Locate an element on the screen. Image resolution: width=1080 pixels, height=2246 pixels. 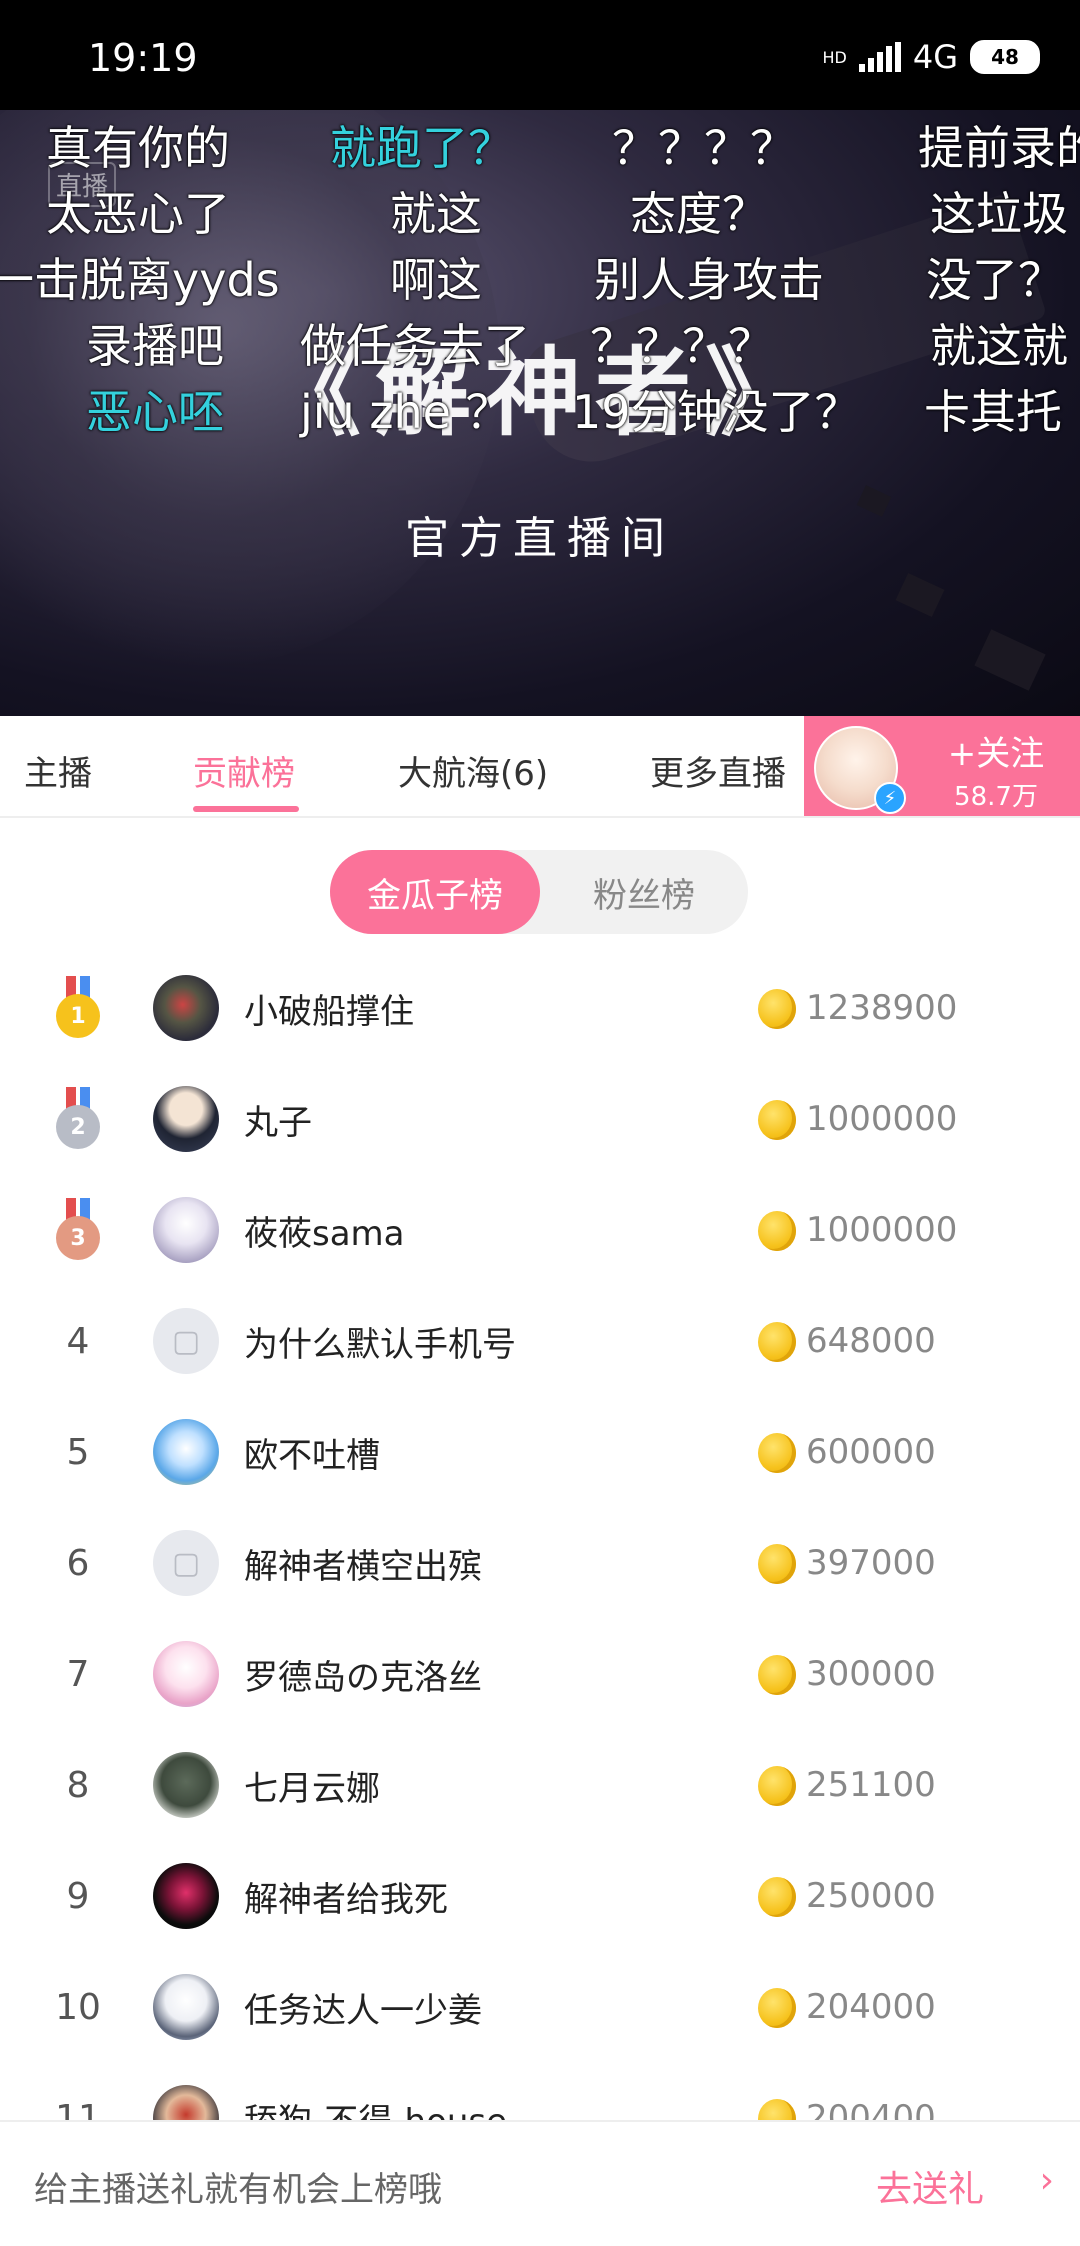
list-item: 8 七月云娜 251100 is located at coordinates (540, 1785).